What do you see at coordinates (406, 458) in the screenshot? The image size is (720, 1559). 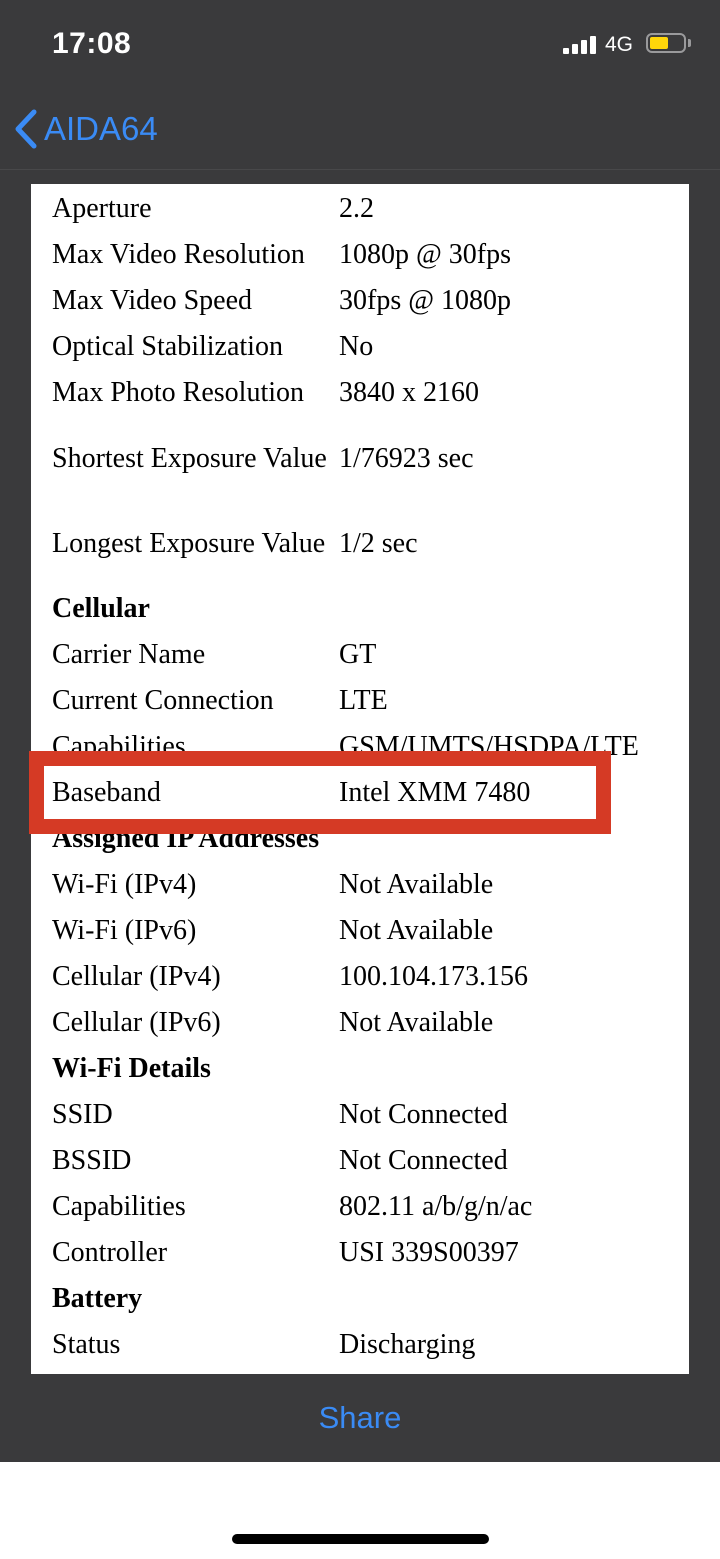 I see `info-row-value: 1/76923 sec` at bounding box center [406, 458].